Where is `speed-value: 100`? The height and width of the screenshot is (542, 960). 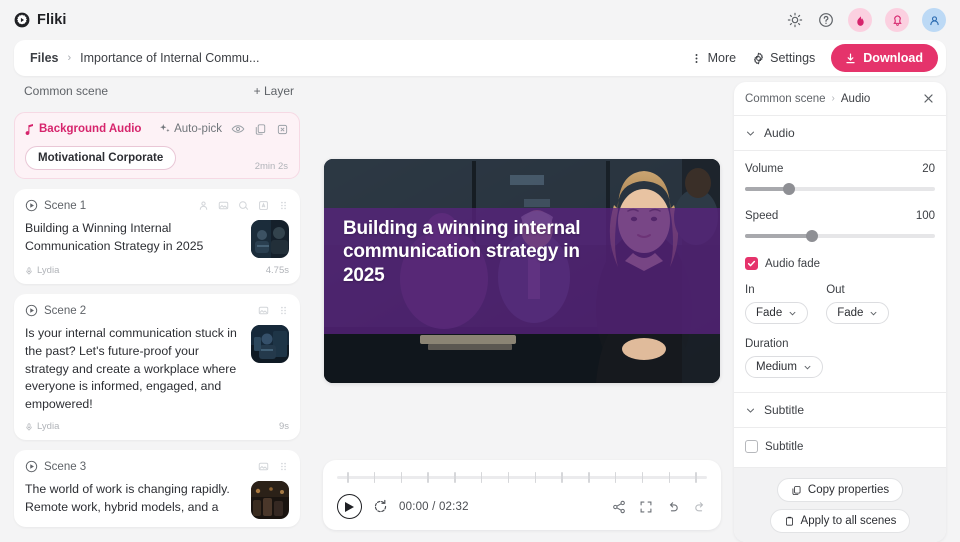
speed-value: 100 is located at coordinates (925, 216).